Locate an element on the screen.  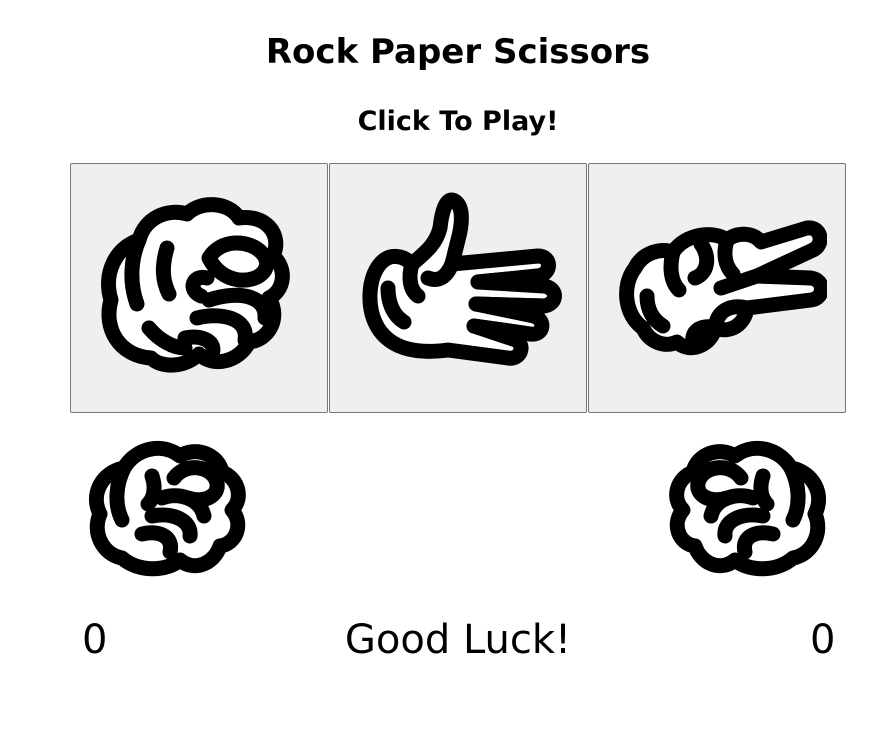
computer-score: 0 is located at coordinates (823, 640).